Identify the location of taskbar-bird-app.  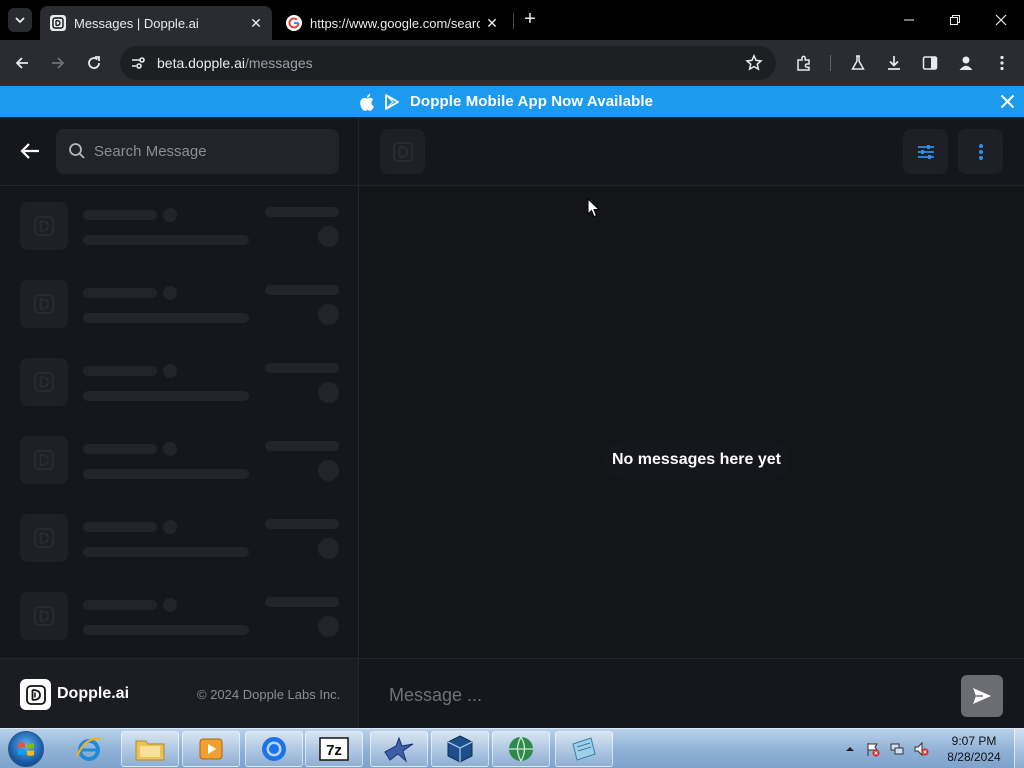
(399, 749).